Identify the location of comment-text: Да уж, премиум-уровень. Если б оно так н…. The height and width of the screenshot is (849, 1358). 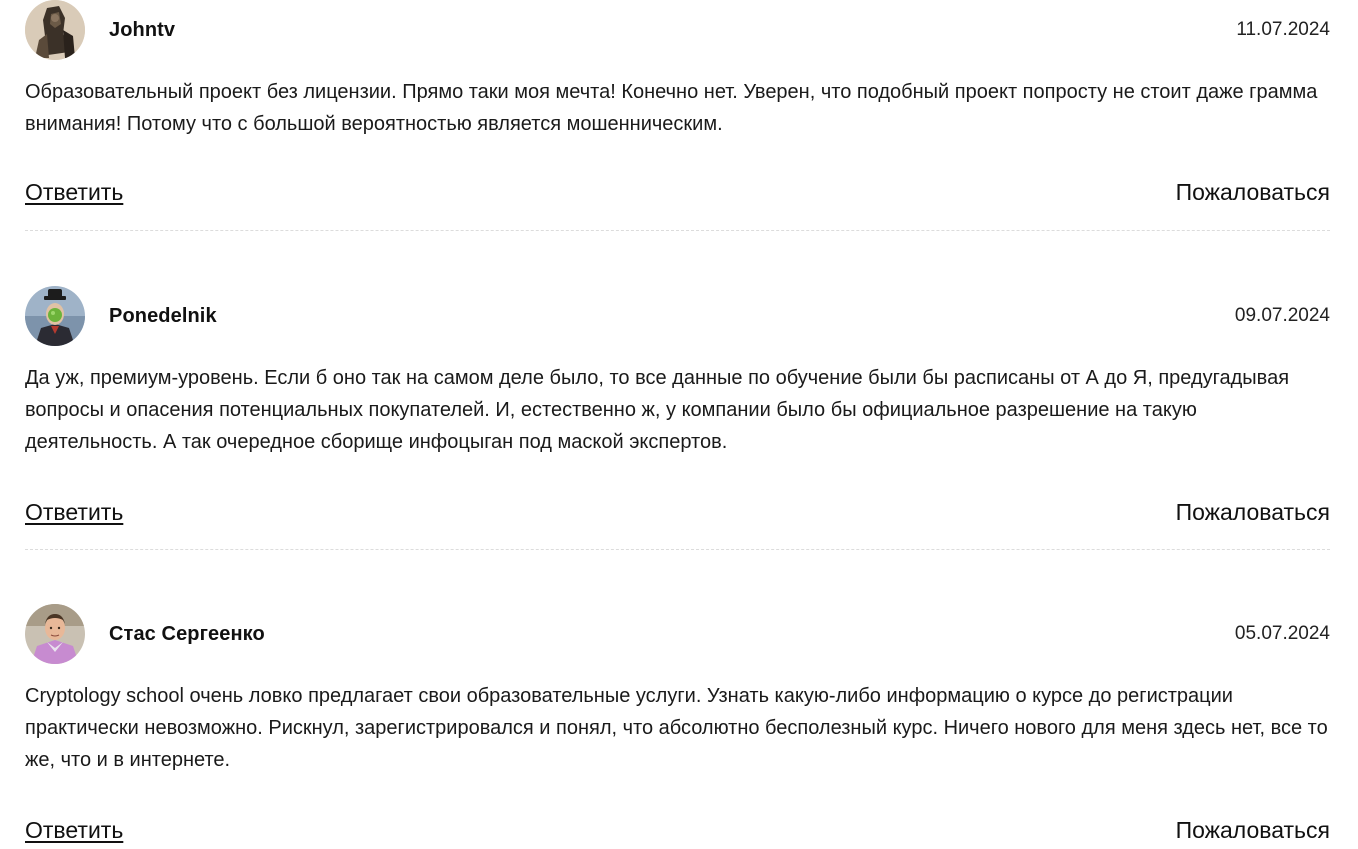
(657, 410).